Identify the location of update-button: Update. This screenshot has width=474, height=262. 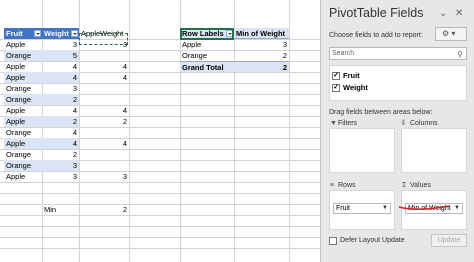
(449, 240).